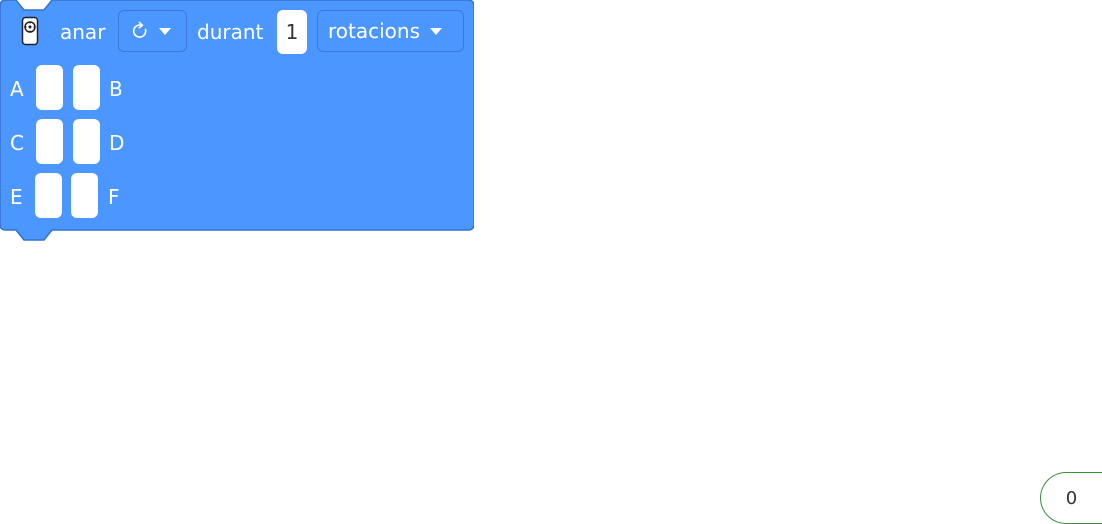  Describe the element at coordinates (140, 31) in the screenshot. I see `clockwise-arrow-icon` at that location.